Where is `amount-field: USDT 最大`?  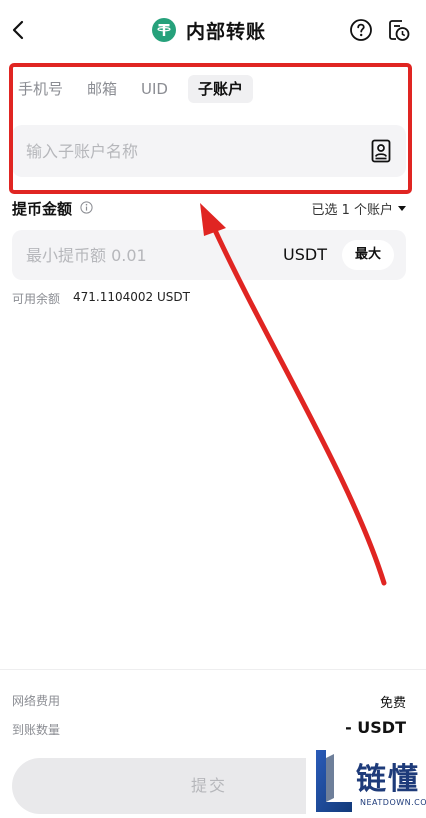 amount-field: USDT 最大 is located at coordinates (209, 255).